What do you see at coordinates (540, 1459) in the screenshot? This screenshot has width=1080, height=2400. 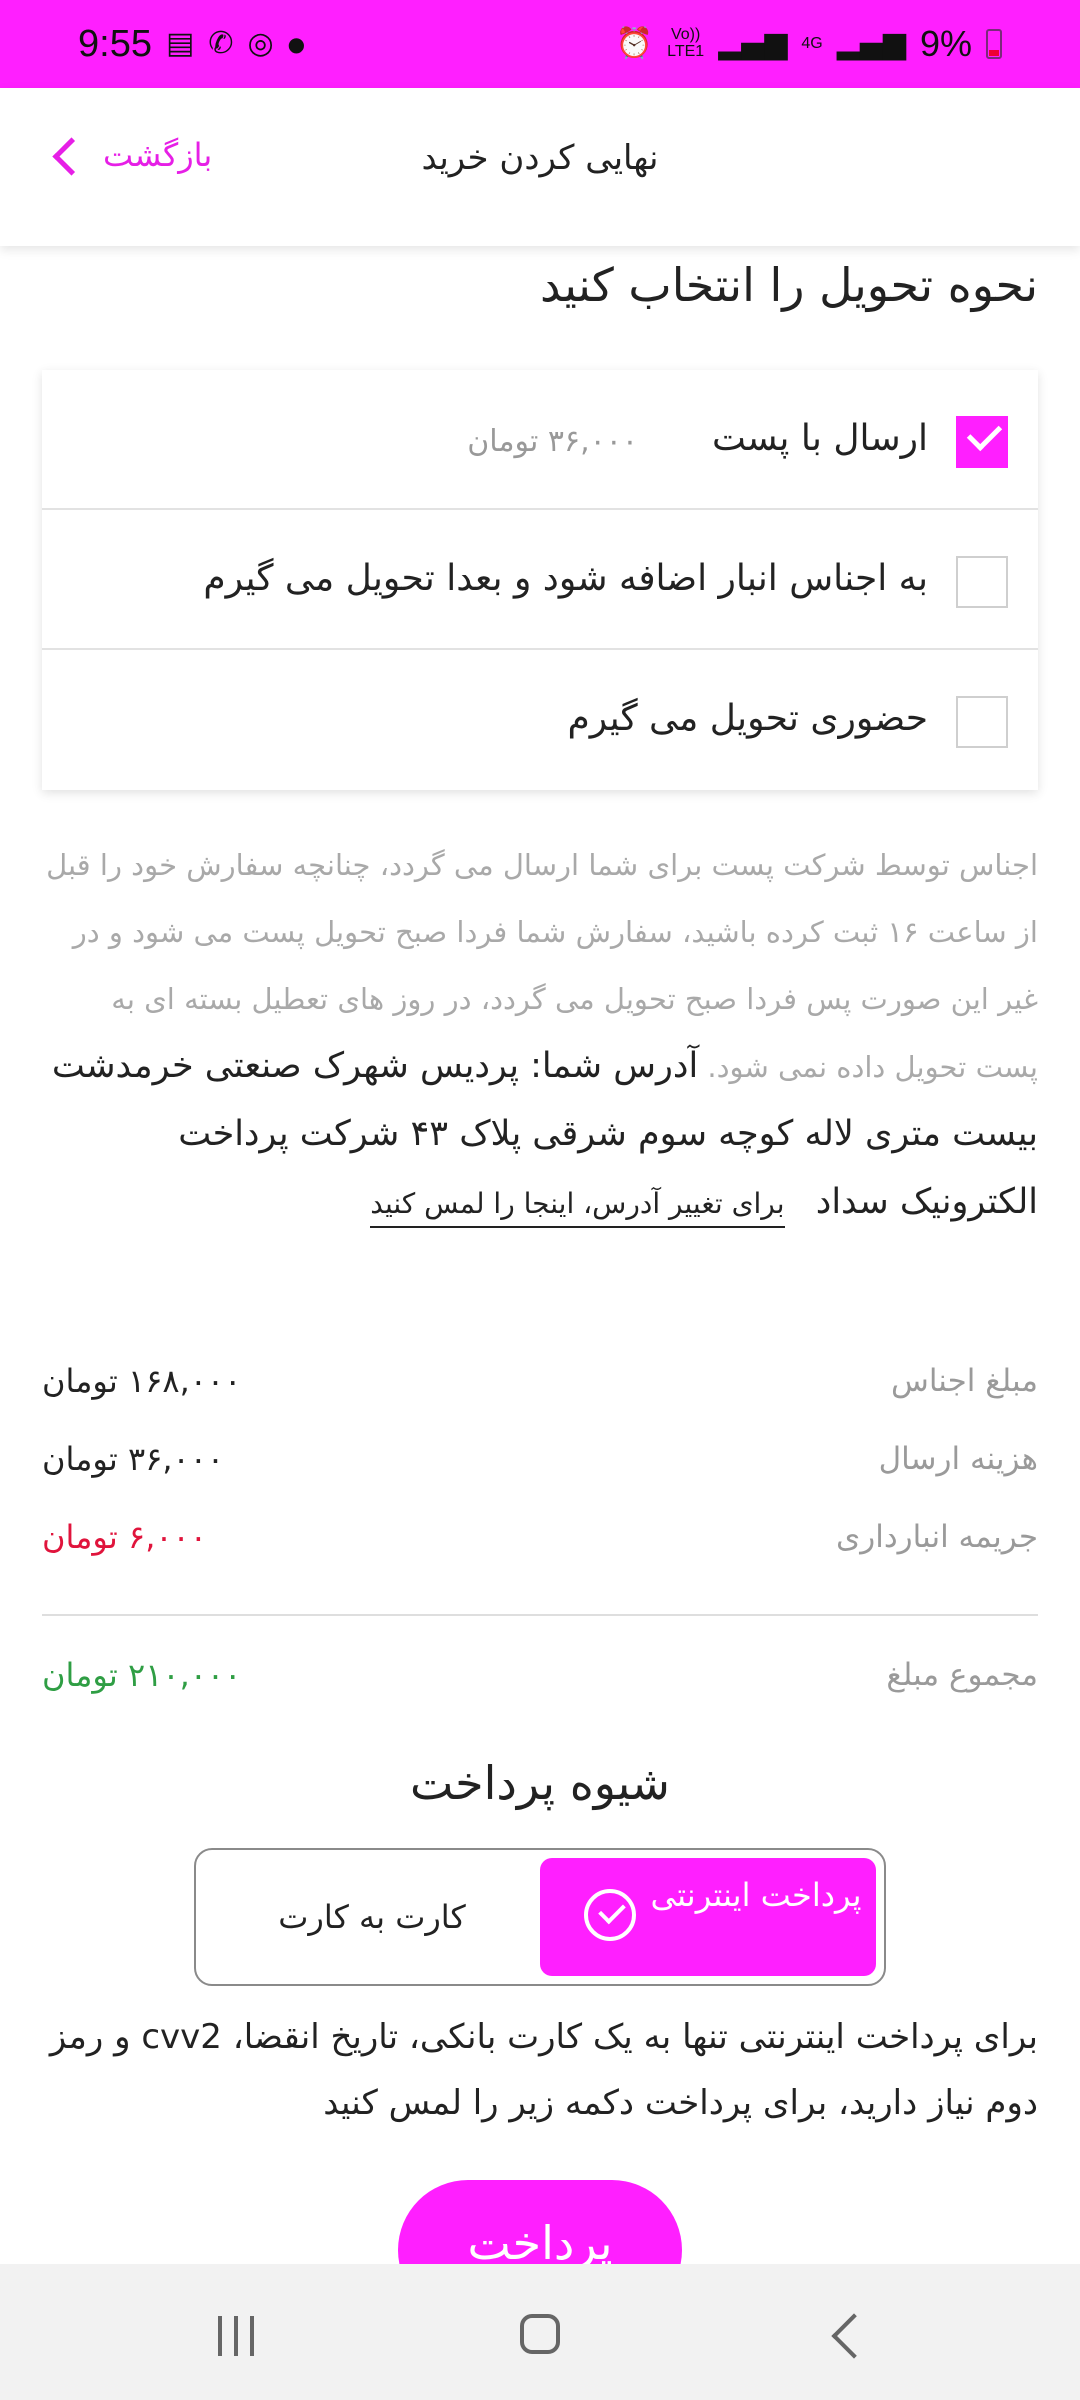 I see `summary-shipping: ۳۶,۰۰۰ تومان هزینه ارسال` at bounding box center [540, 1459].